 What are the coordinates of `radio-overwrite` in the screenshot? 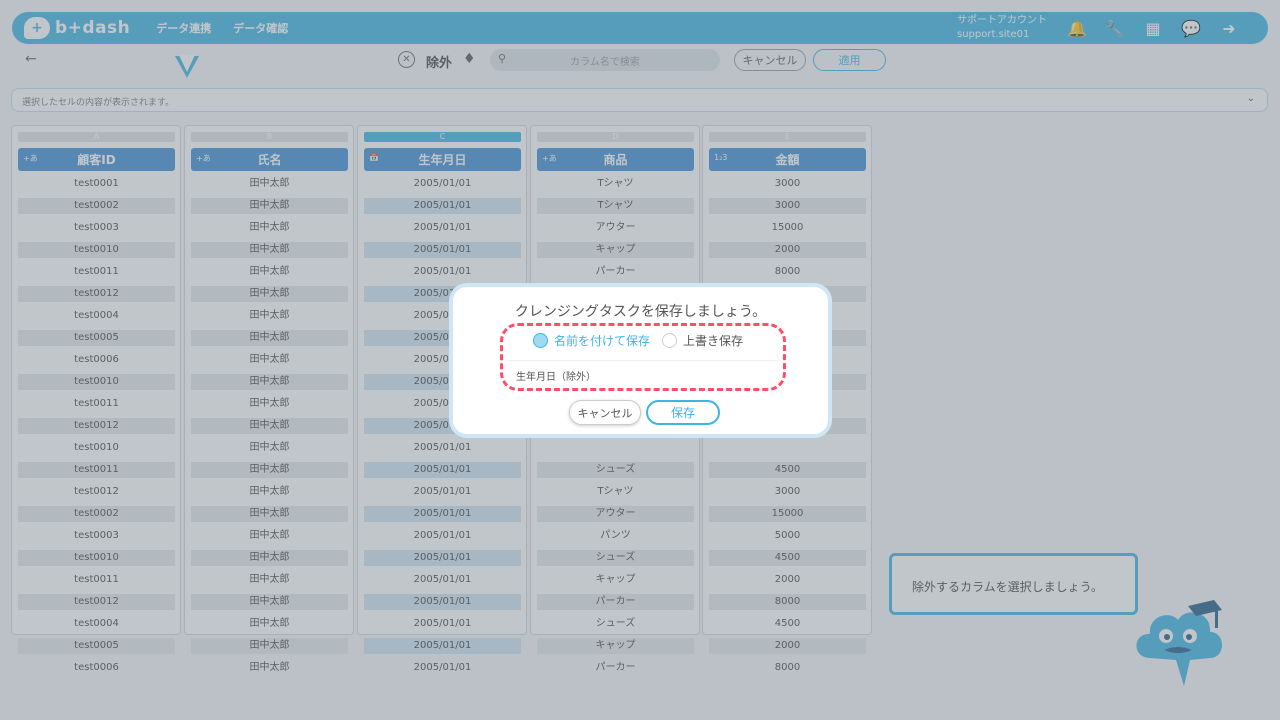 It's located at (670, 340).